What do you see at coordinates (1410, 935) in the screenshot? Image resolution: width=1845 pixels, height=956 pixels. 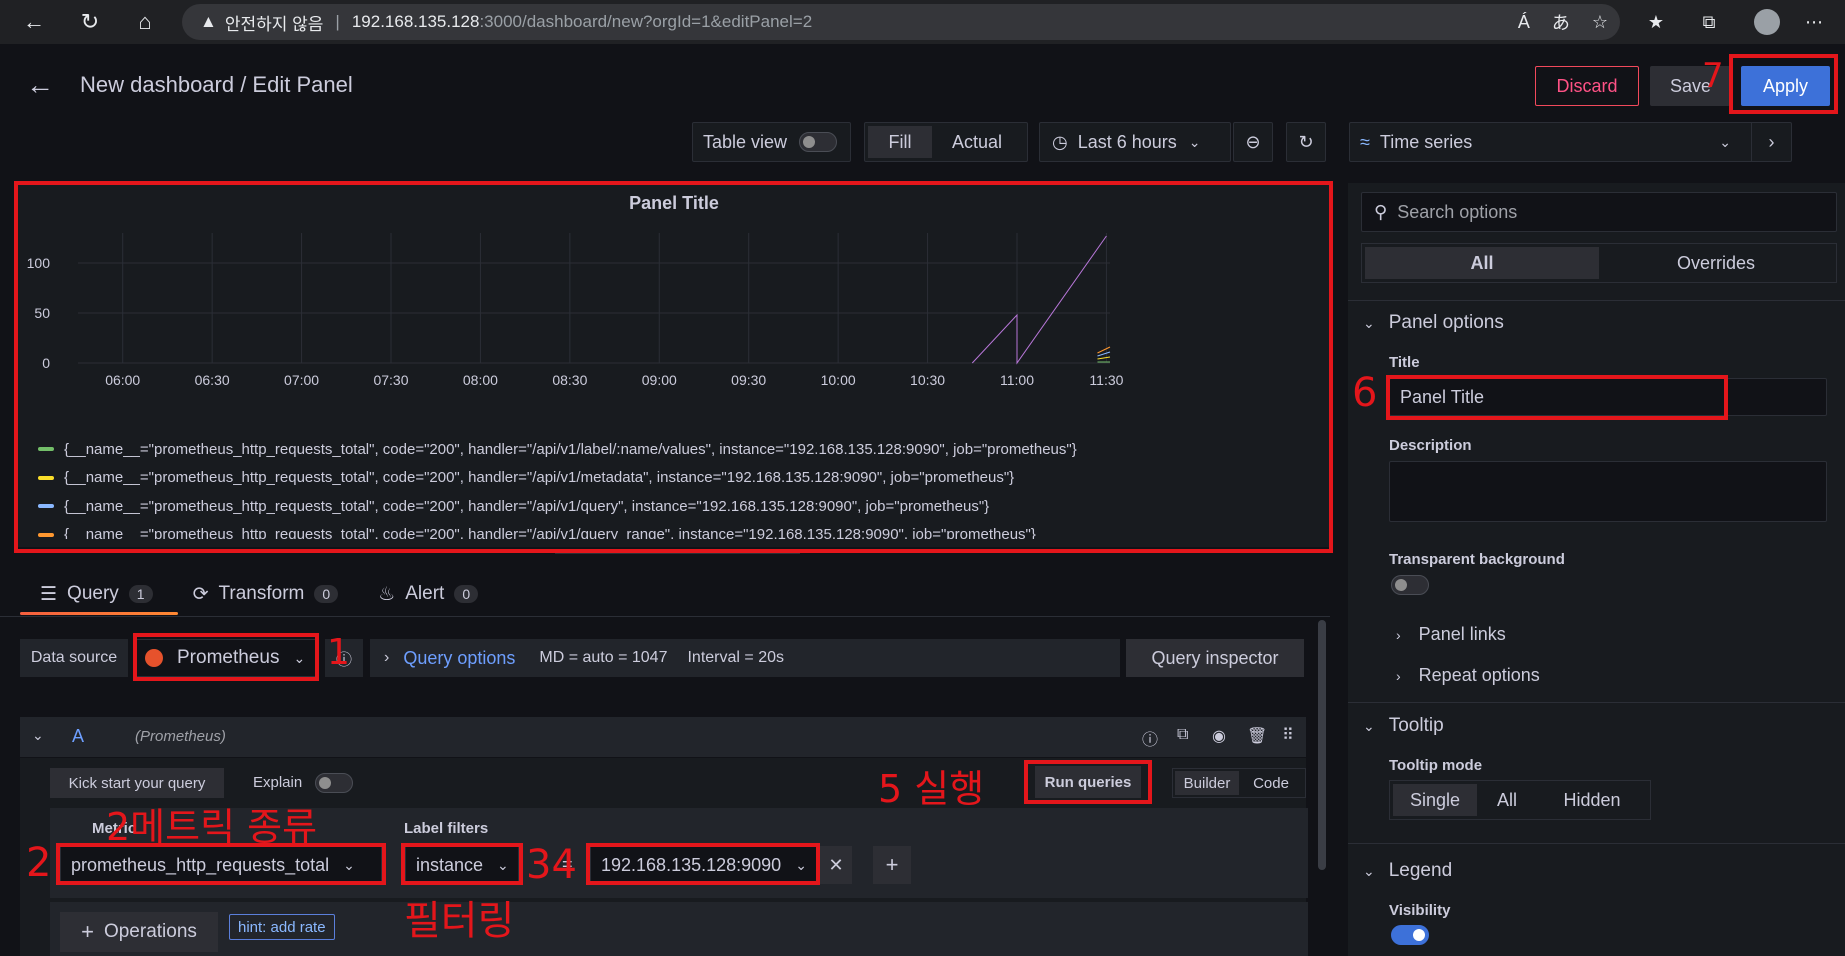 I see `legend-visibility-toggle` at bounding box center [1410, 935].